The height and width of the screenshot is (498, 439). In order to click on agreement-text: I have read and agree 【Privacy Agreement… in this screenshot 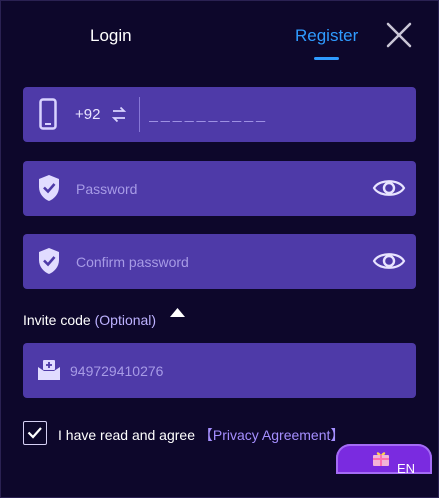, I will do `click(201, 435)`.